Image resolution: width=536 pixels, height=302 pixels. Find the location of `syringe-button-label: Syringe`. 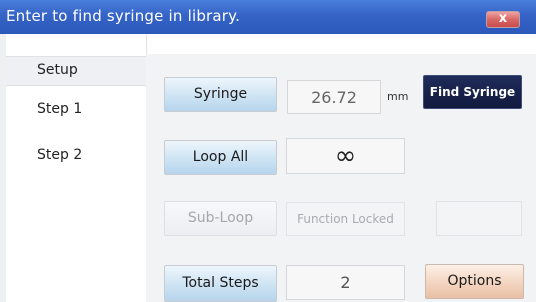

syringe-button-label: Syringe is located at coordinates (220, 94).